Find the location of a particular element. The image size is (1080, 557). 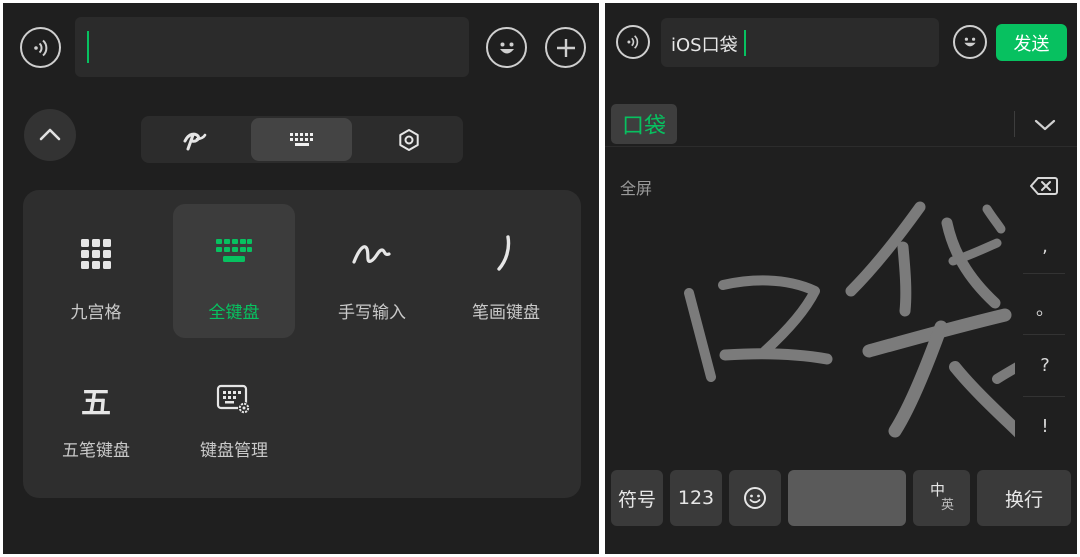

expand-candidates-button is located at coordinates (1045, 125).